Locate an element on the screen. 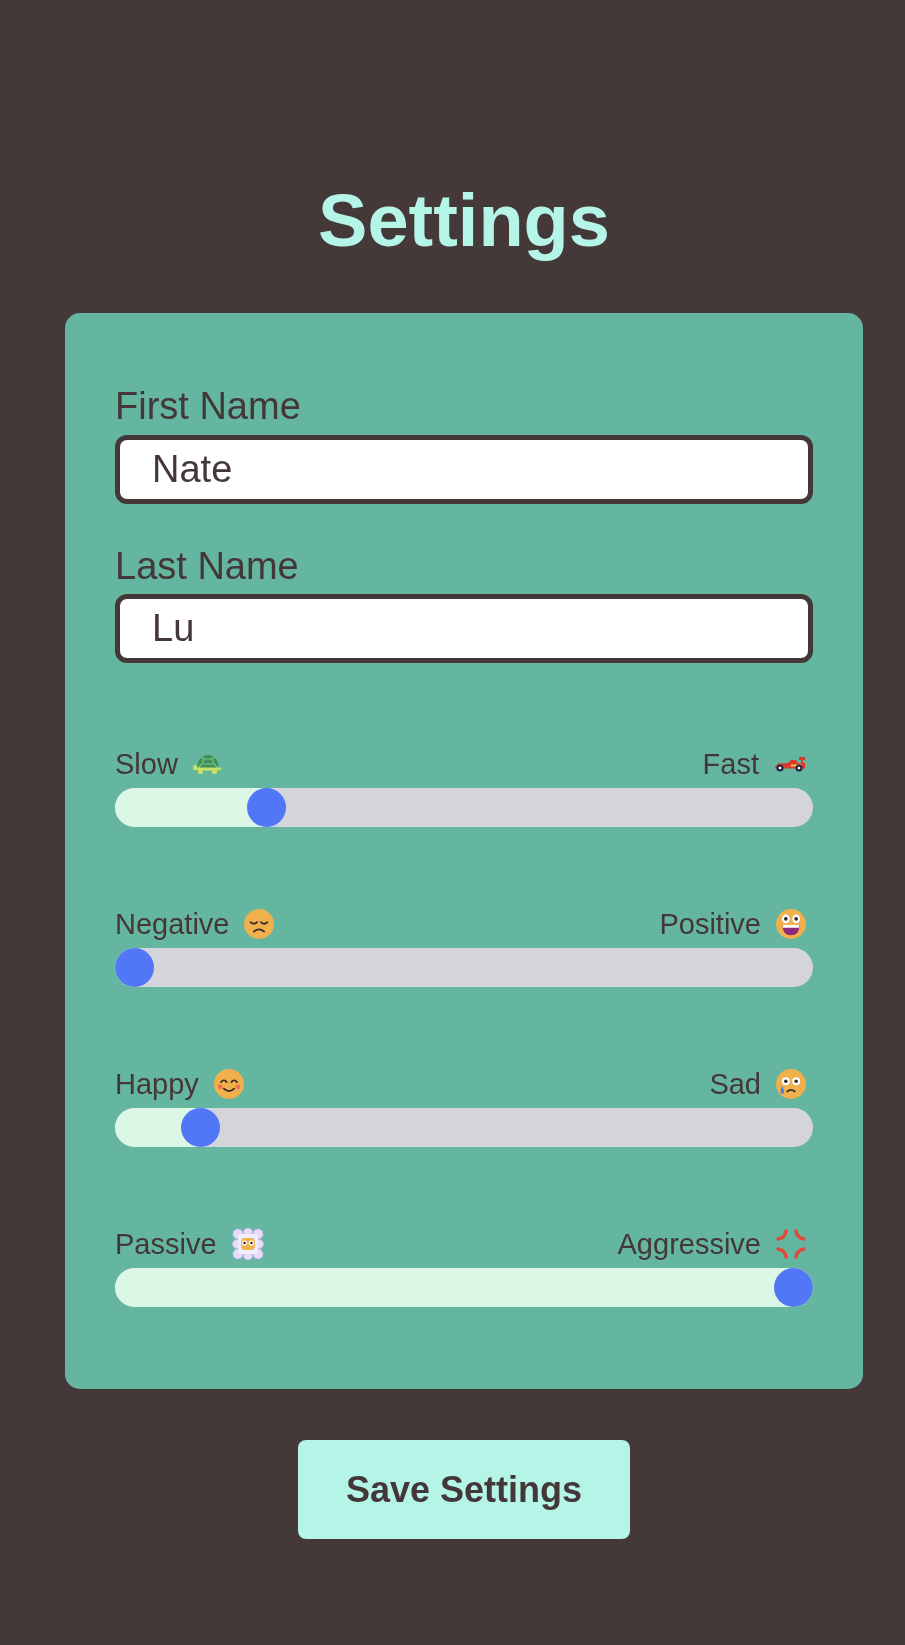 This screenshot has height=1645, width=905. slider-min-label: Happy is located at coordinates (157, 1084).